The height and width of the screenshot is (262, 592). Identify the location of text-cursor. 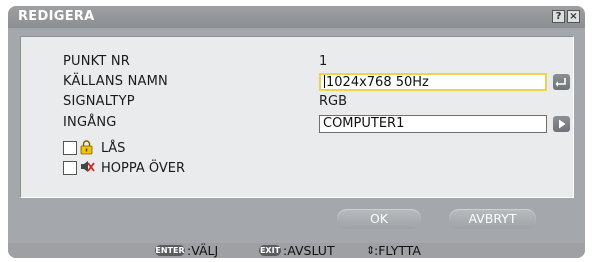
(324, 81).